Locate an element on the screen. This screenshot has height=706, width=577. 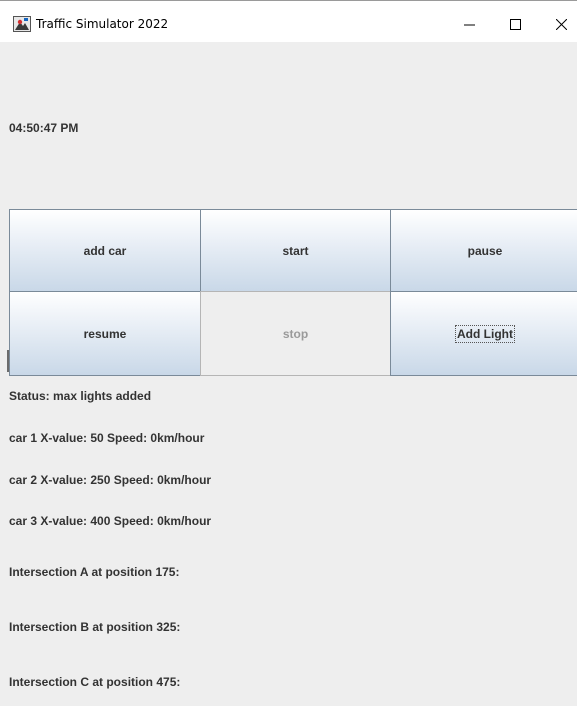
add-car-label: add car is located at coordinates (105, 250).